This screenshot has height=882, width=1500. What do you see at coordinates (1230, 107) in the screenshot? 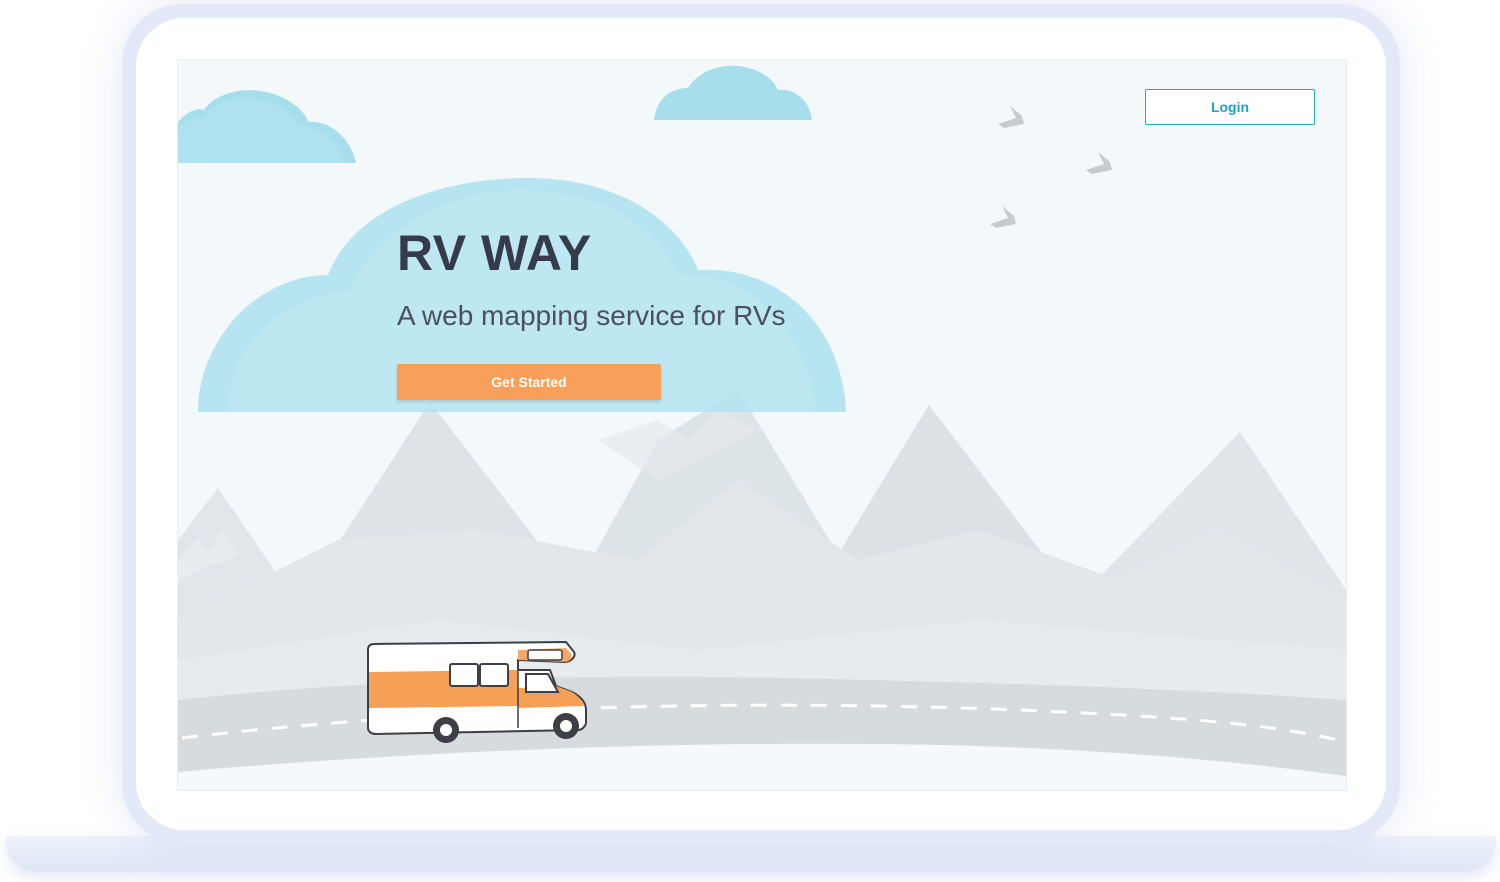
I see `login-button: Login` at bounding box center [1230, 107].